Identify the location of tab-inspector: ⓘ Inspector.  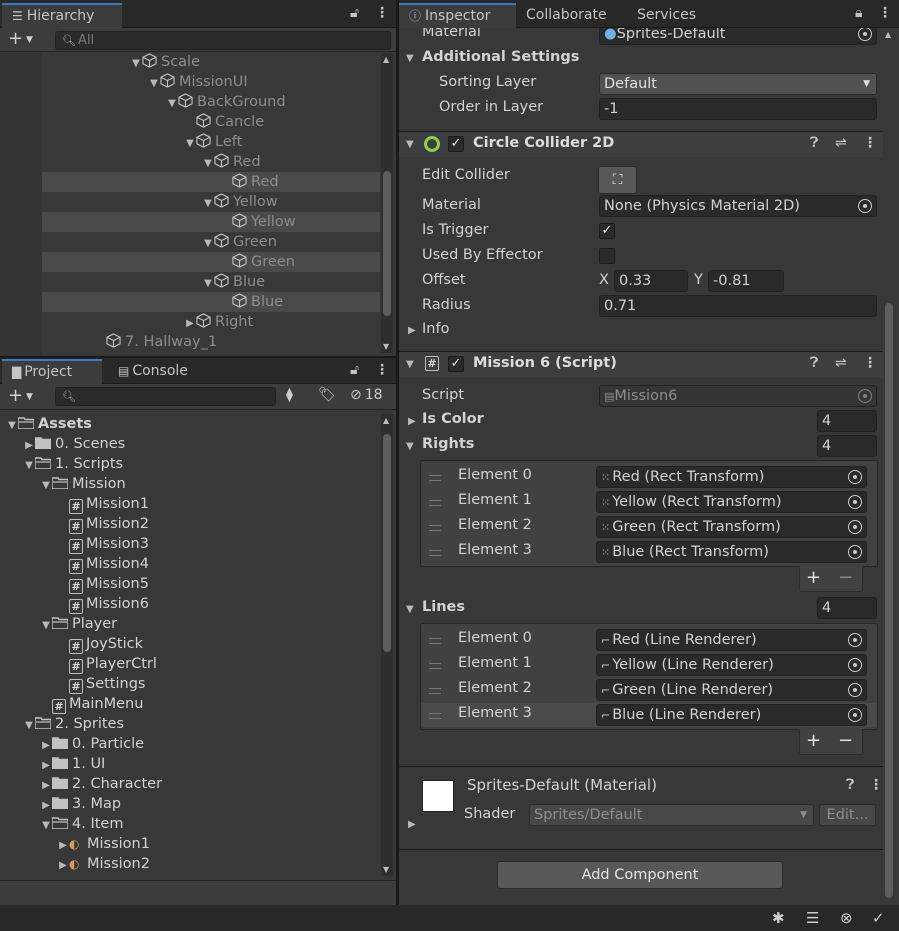
(457, 15).